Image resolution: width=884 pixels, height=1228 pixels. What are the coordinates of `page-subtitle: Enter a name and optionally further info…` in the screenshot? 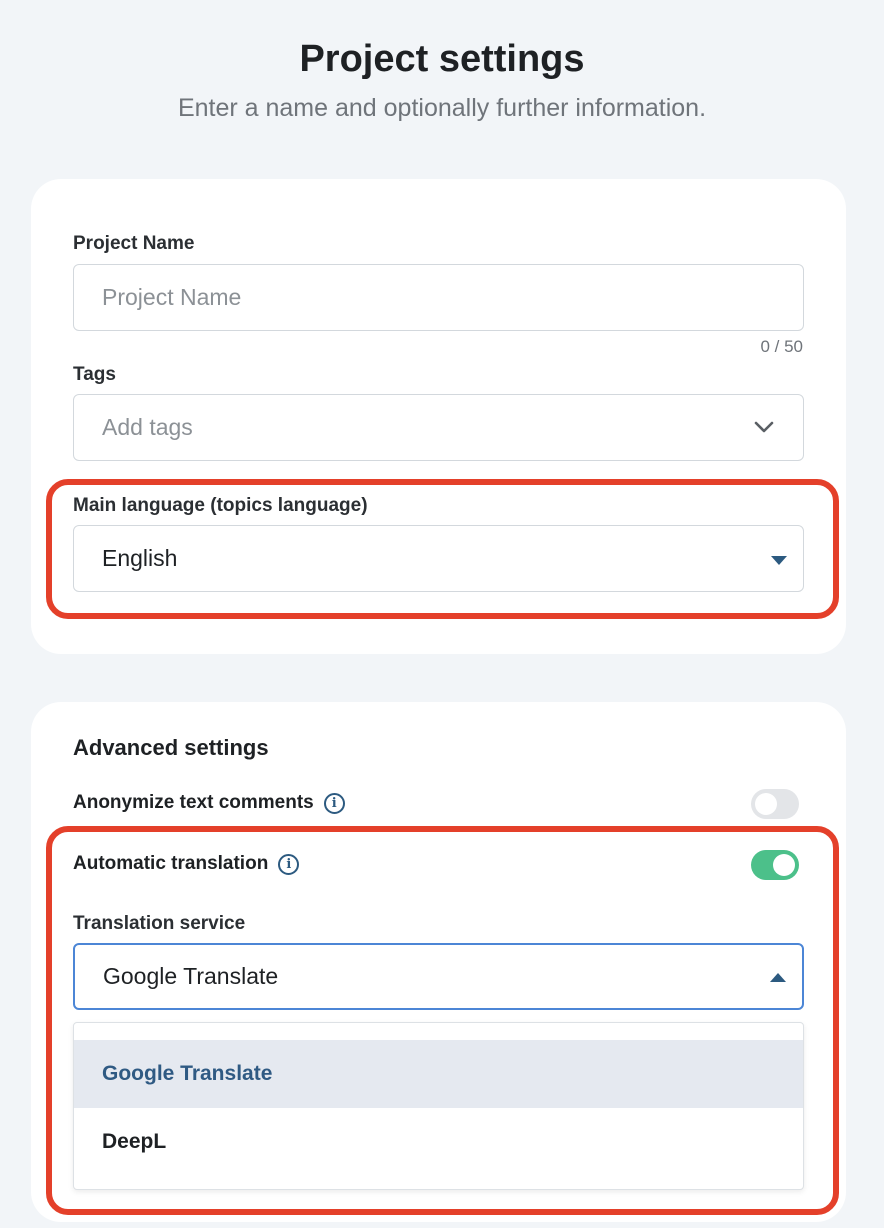 It's located at (442, 108).